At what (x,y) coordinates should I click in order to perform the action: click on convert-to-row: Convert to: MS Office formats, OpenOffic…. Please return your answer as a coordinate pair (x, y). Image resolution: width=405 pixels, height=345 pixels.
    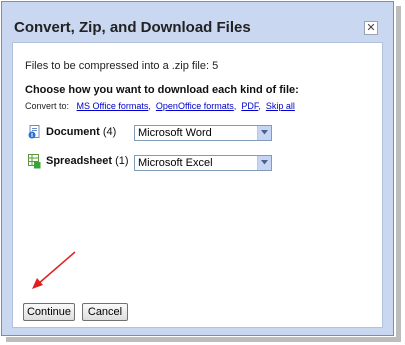
    Looking at the image, I should click on (160, 106).